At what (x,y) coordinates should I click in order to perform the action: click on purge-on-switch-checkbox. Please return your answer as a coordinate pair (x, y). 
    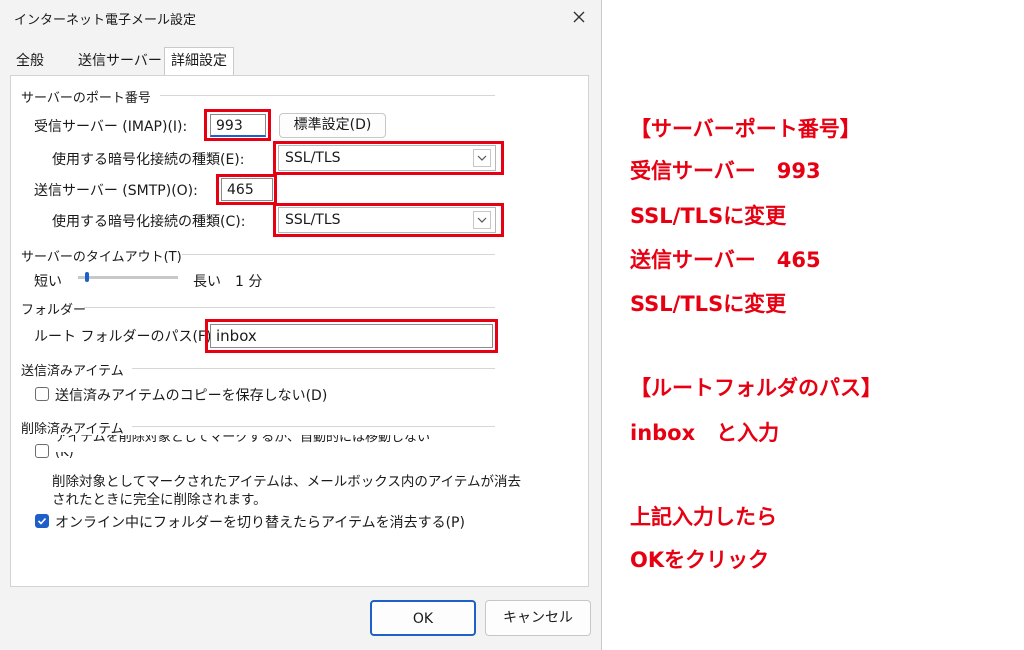
    Looking at the image, I should click on (42, 521).